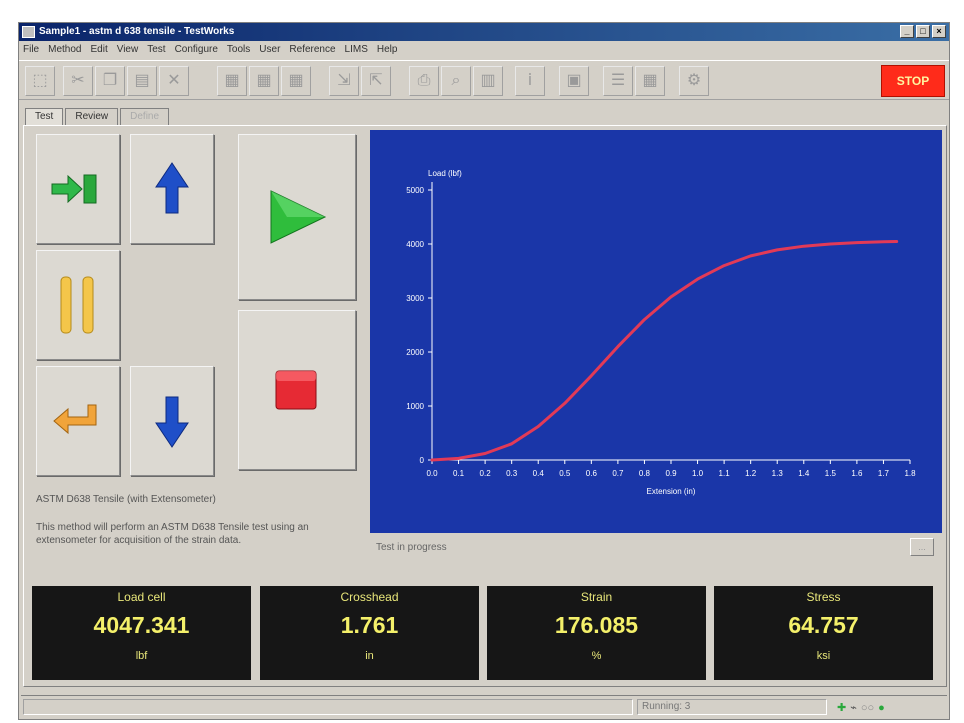  I want to click on arrow-up-icon, so click(172, 188).